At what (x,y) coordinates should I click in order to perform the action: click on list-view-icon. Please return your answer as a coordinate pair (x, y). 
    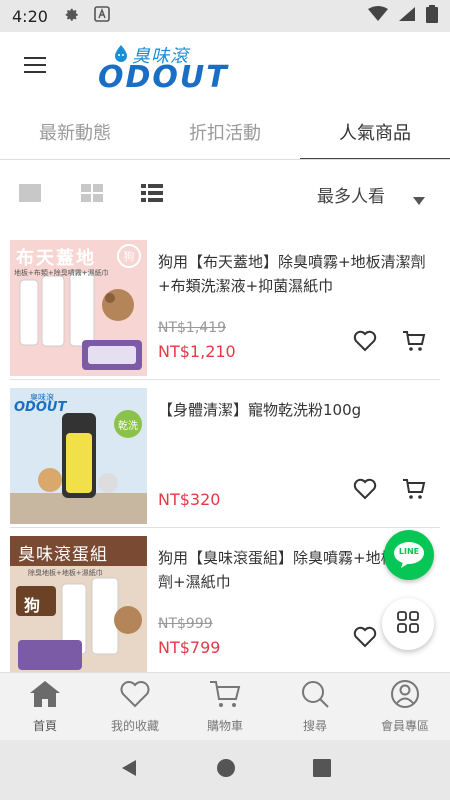
    Looking at the image, I should click on (152, 195).